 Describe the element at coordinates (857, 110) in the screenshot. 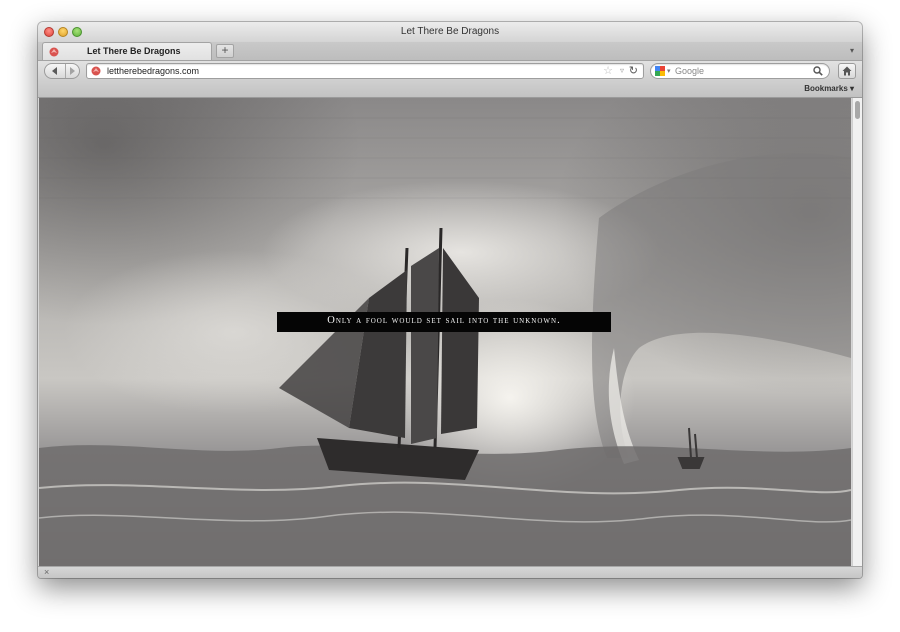

I see `scrollbar-thumb` at that location.